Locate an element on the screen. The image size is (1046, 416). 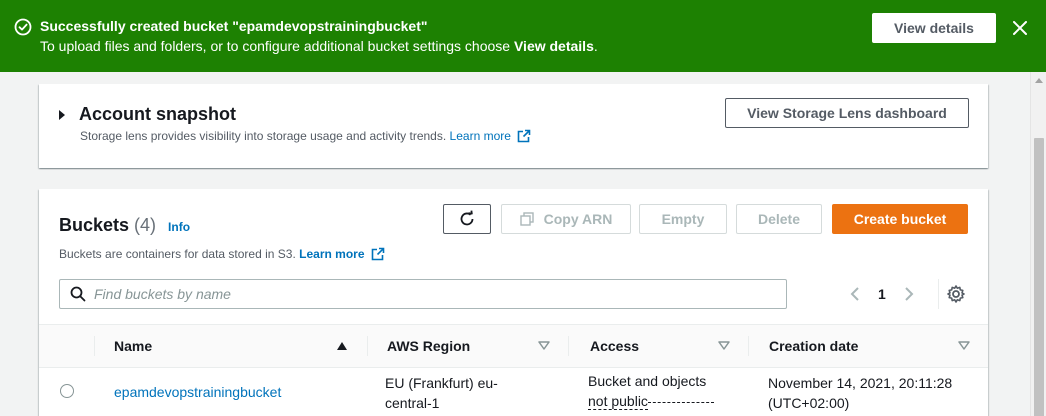
chevron-left-icon is located at coordinates (854, 294).